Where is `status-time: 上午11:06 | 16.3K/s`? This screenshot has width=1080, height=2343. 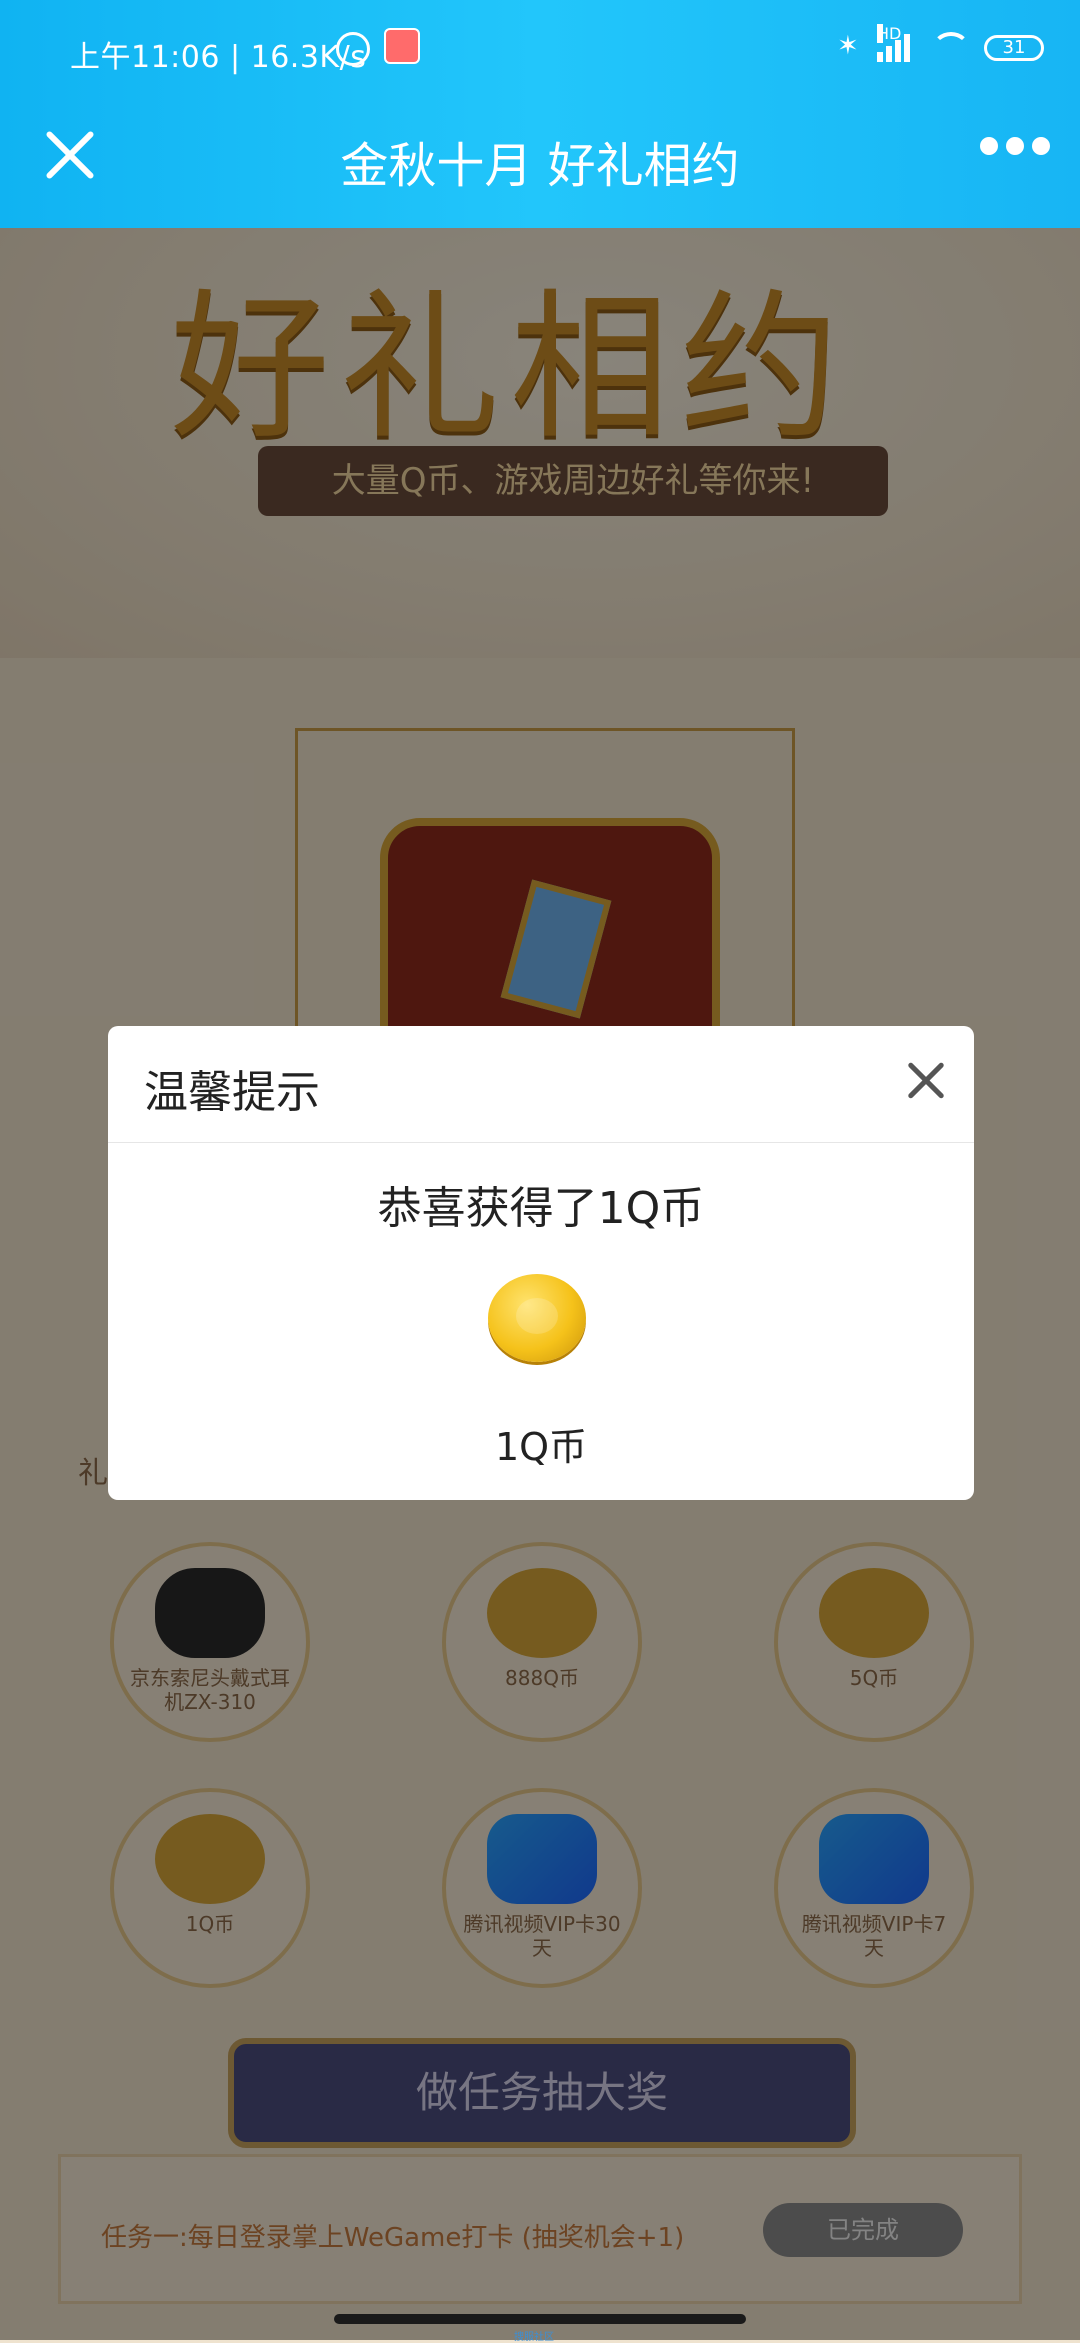 status-time: 上午11:06 | 16.3K/s is located at coordinates (218, 57).